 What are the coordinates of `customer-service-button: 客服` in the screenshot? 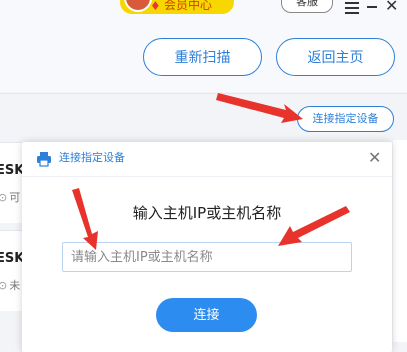 It's located at (307, 6).